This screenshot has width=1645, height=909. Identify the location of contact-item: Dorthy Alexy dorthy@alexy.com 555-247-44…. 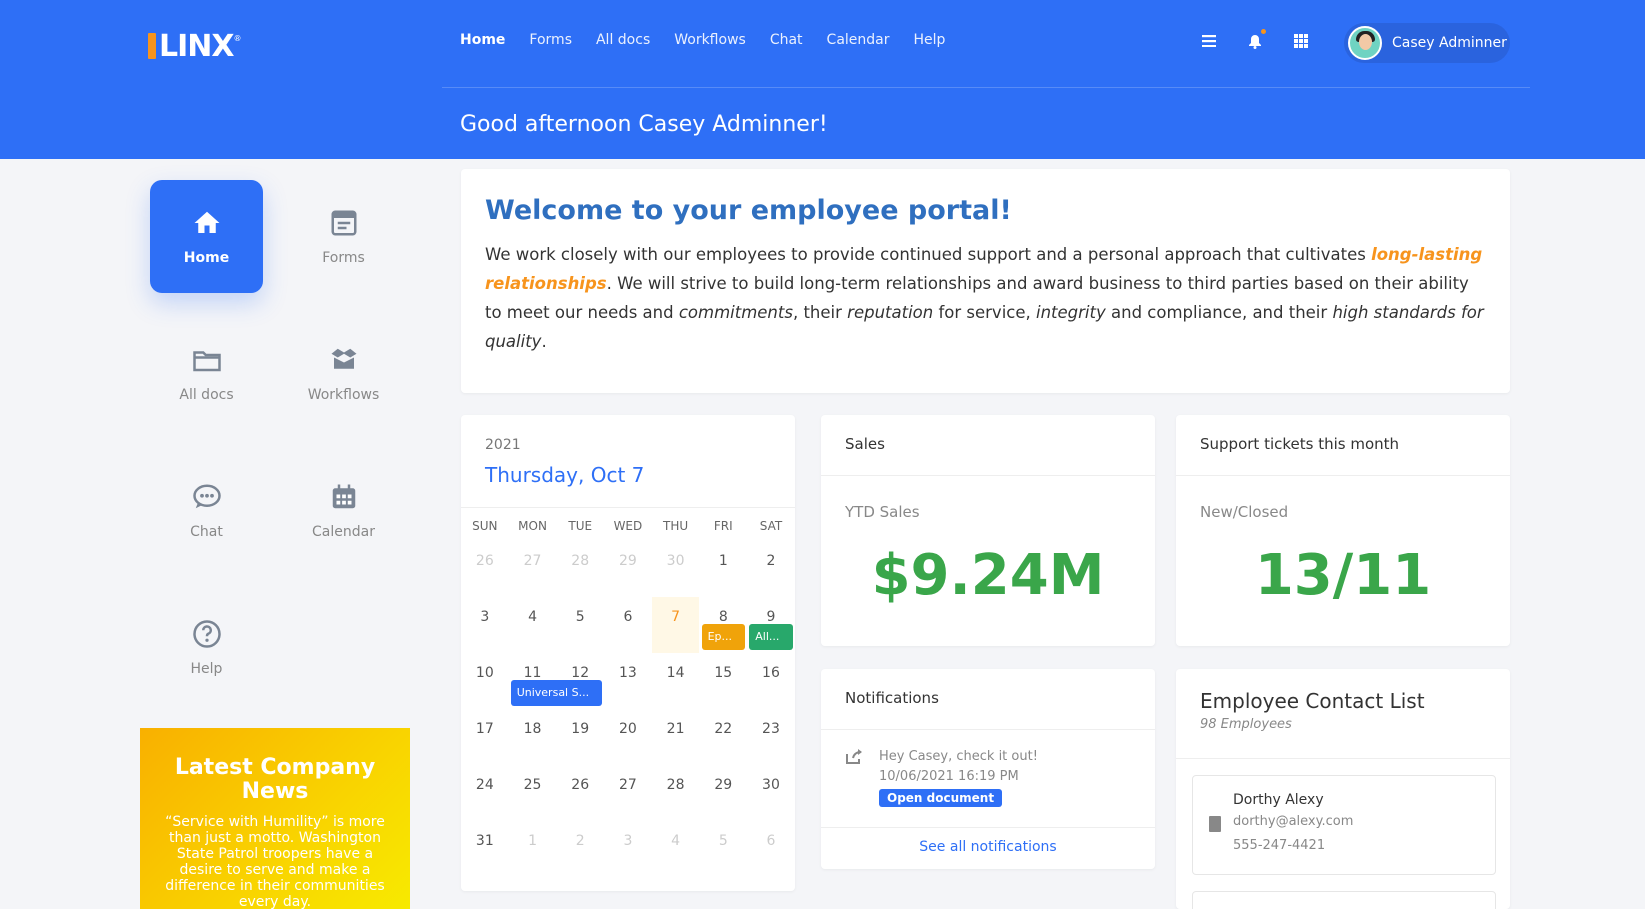
(1344, 825).